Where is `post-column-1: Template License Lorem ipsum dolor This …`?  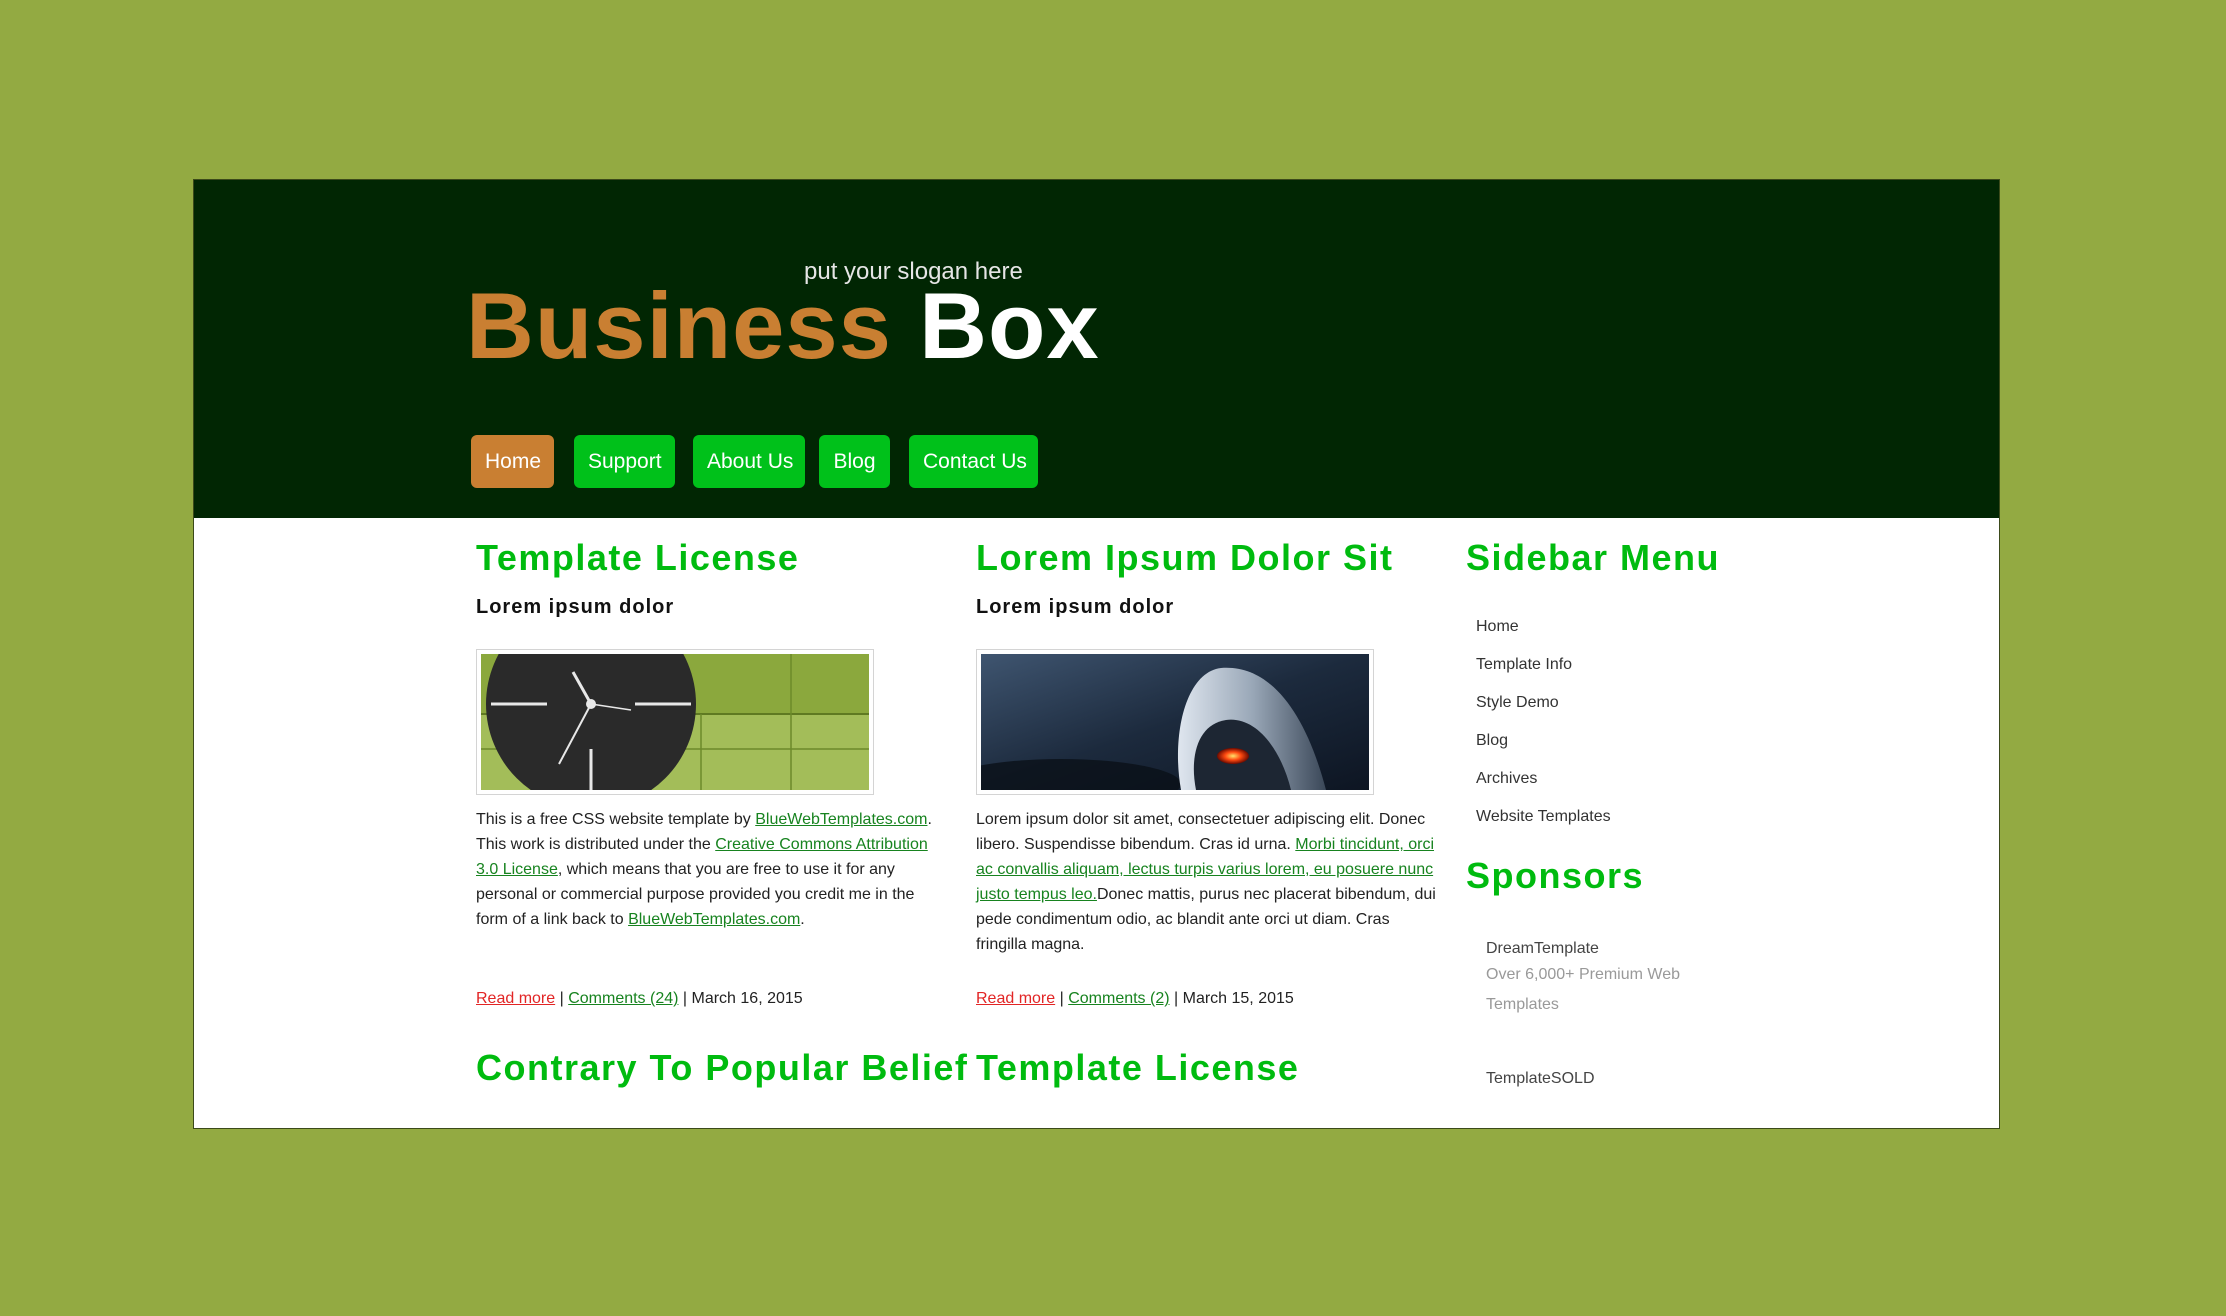
post-column-1: Template License Lorem ipsum dolor This … is located at coordinates (721, 812).